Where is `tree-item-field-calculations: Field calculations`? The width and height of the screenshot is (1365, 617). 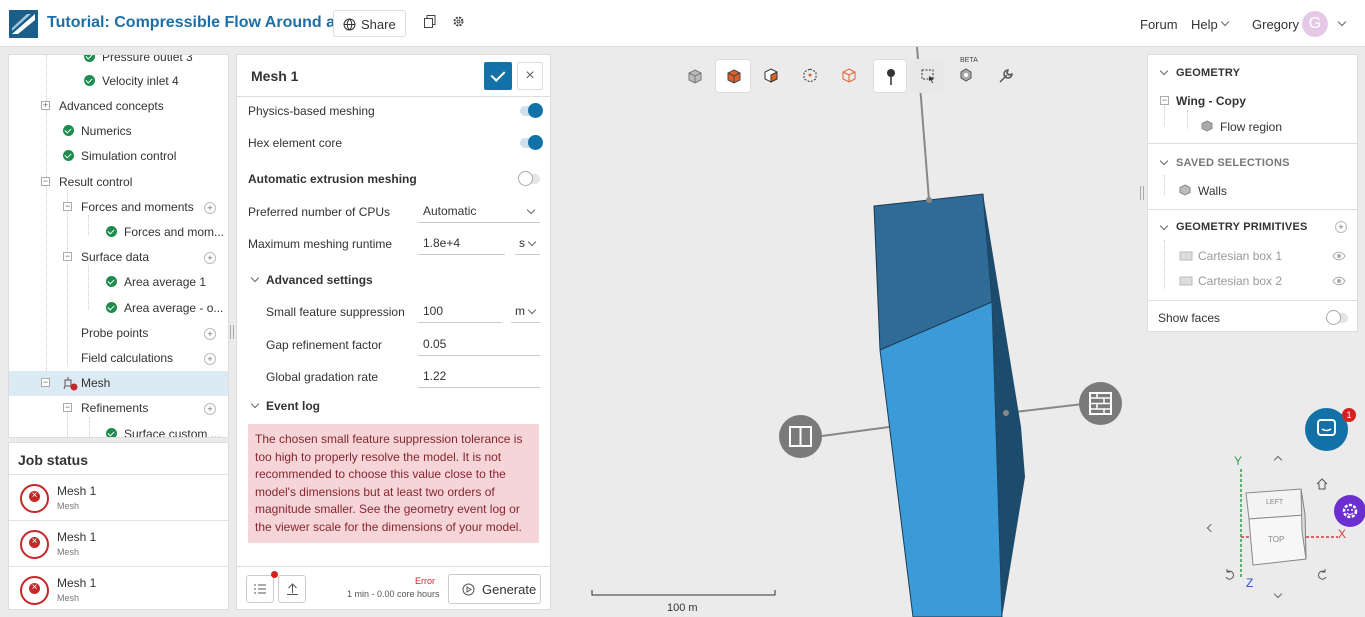 tree-item-field-calculations: Field calculations is located at coordinates (127, 358).